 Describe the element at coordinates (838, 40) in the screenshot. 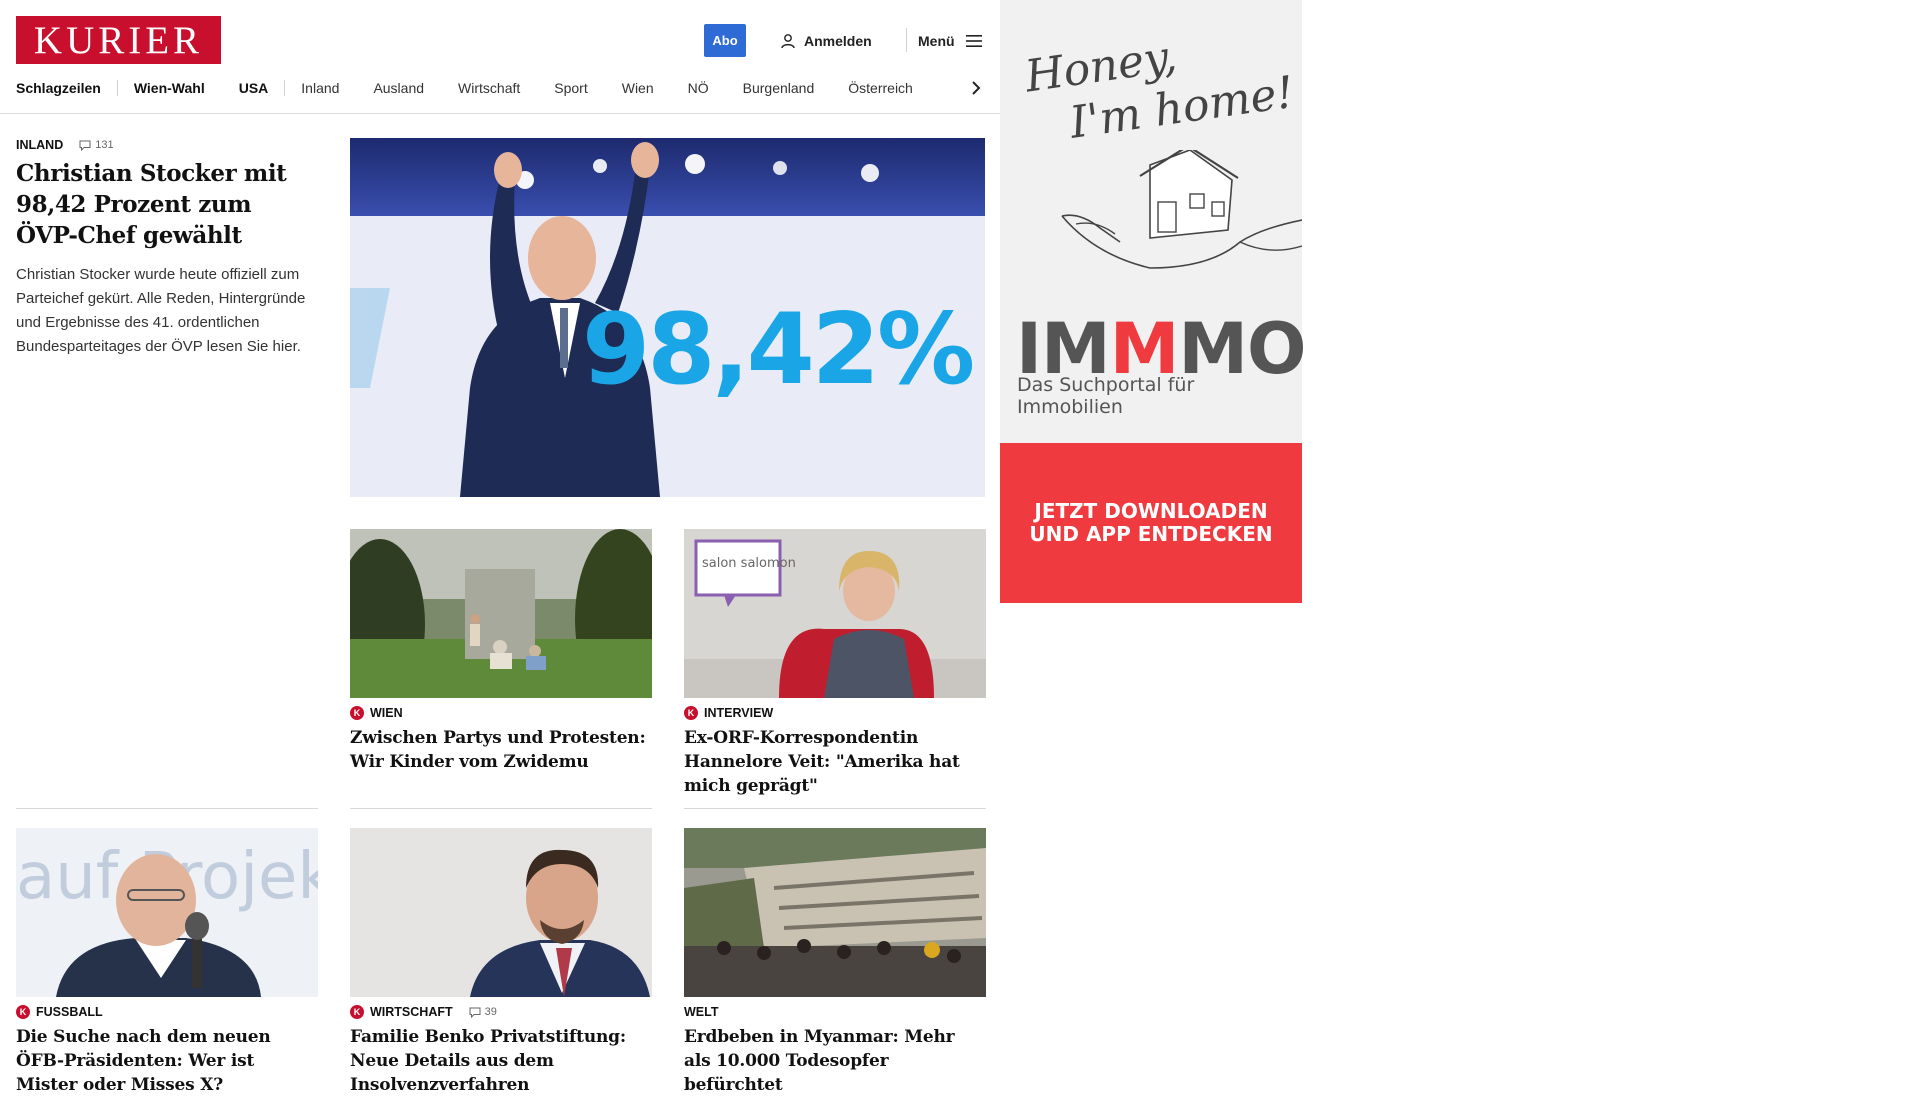

I see `login-label: Anmelden` at that location.